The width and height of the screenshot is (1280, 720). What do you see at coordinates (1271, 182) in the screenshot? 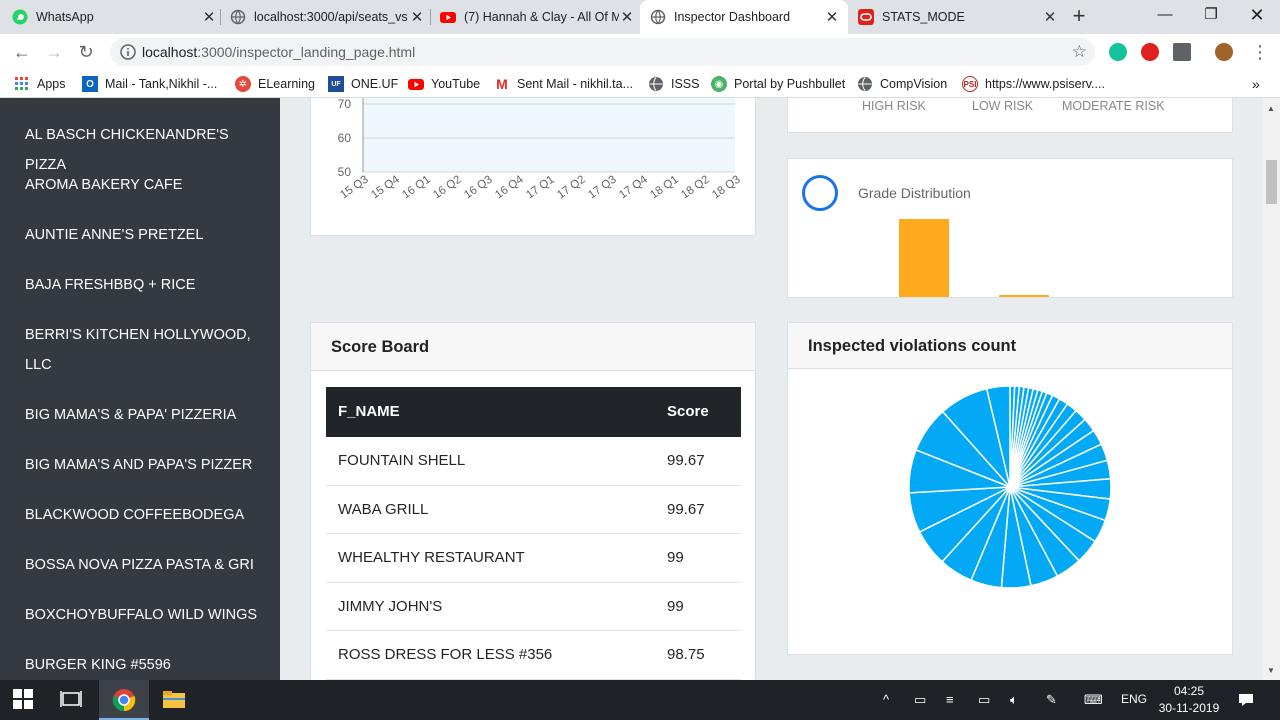
I see `scrollbar-thumb` at bounding box center [1271, 182].